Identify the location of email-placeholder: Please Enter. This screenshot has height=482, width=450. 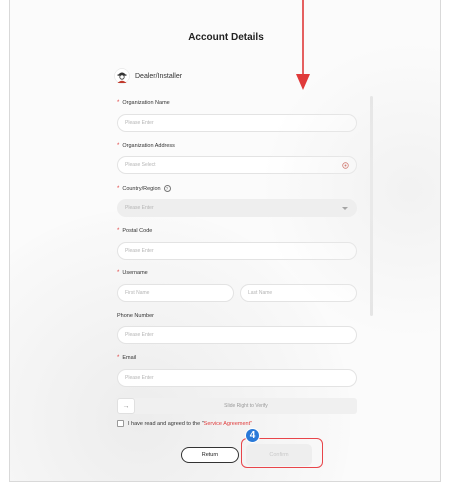
(139, 378).